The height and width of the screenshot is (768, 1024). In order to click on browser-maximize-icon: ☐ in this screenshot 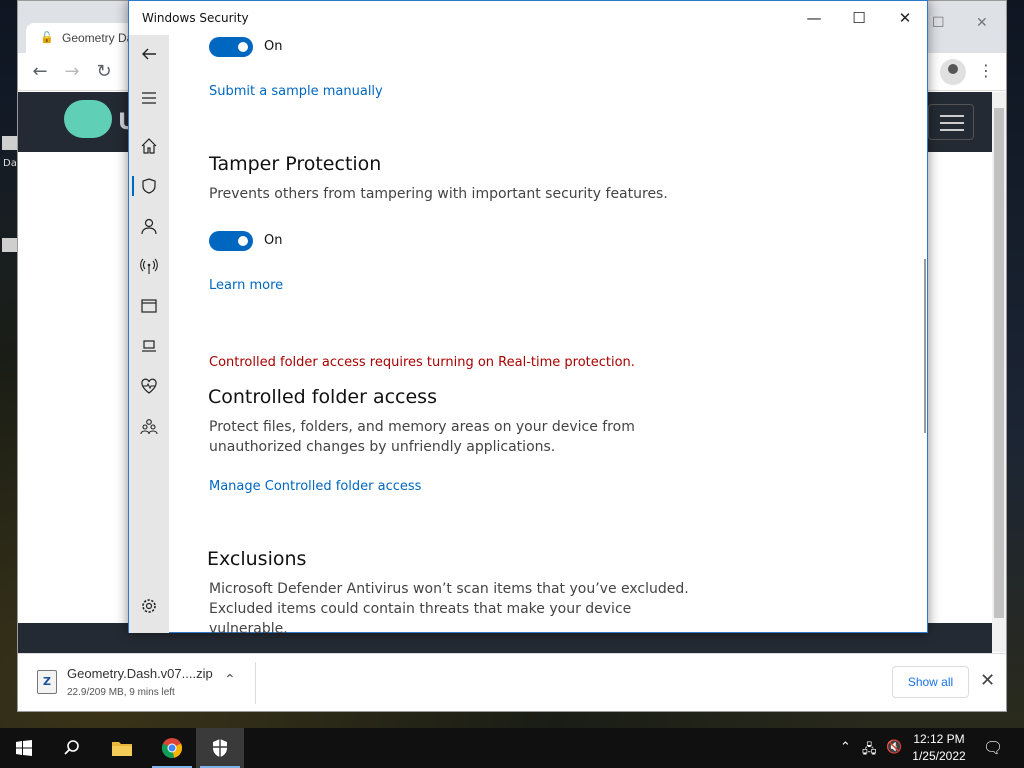, I will do `click(938, 23)`.